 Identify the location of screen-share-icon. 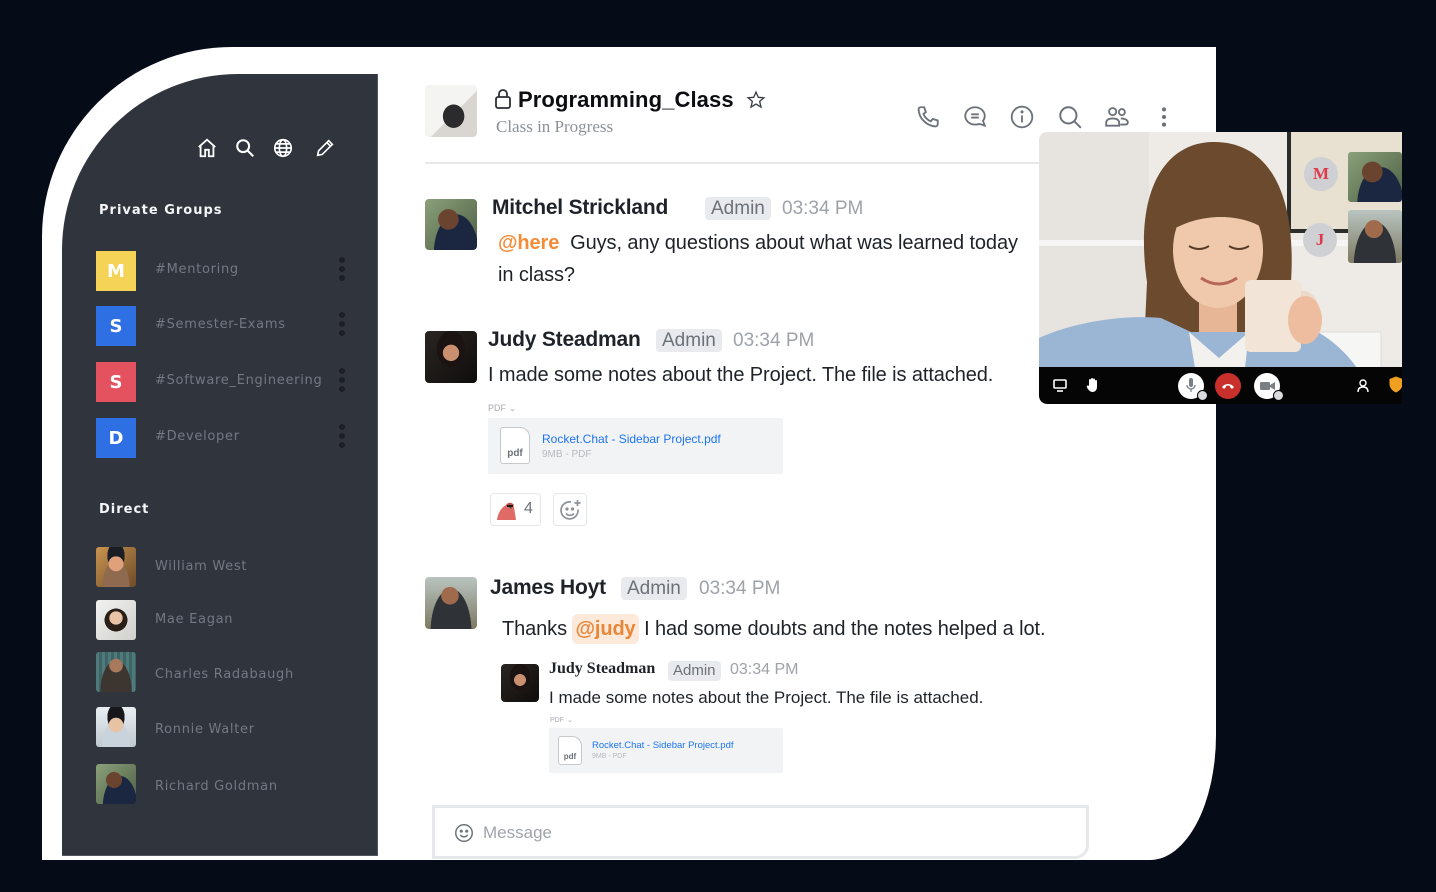
(1060, 385).